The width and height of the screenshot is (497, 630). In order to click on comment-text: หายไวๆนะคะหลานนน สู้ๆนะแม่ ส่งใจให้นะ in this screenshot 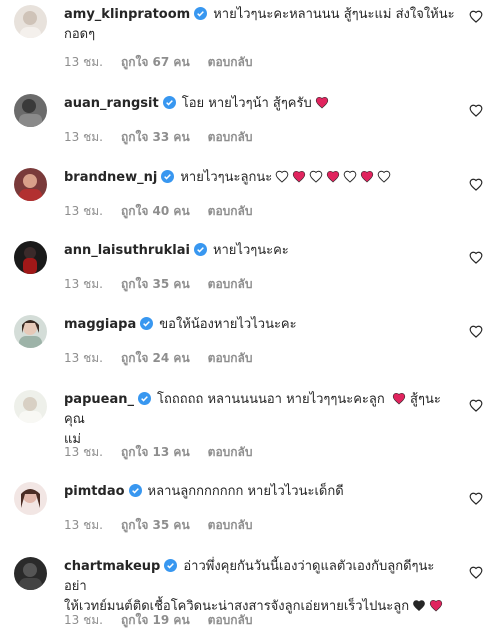, I will do `click(334, 14)`.